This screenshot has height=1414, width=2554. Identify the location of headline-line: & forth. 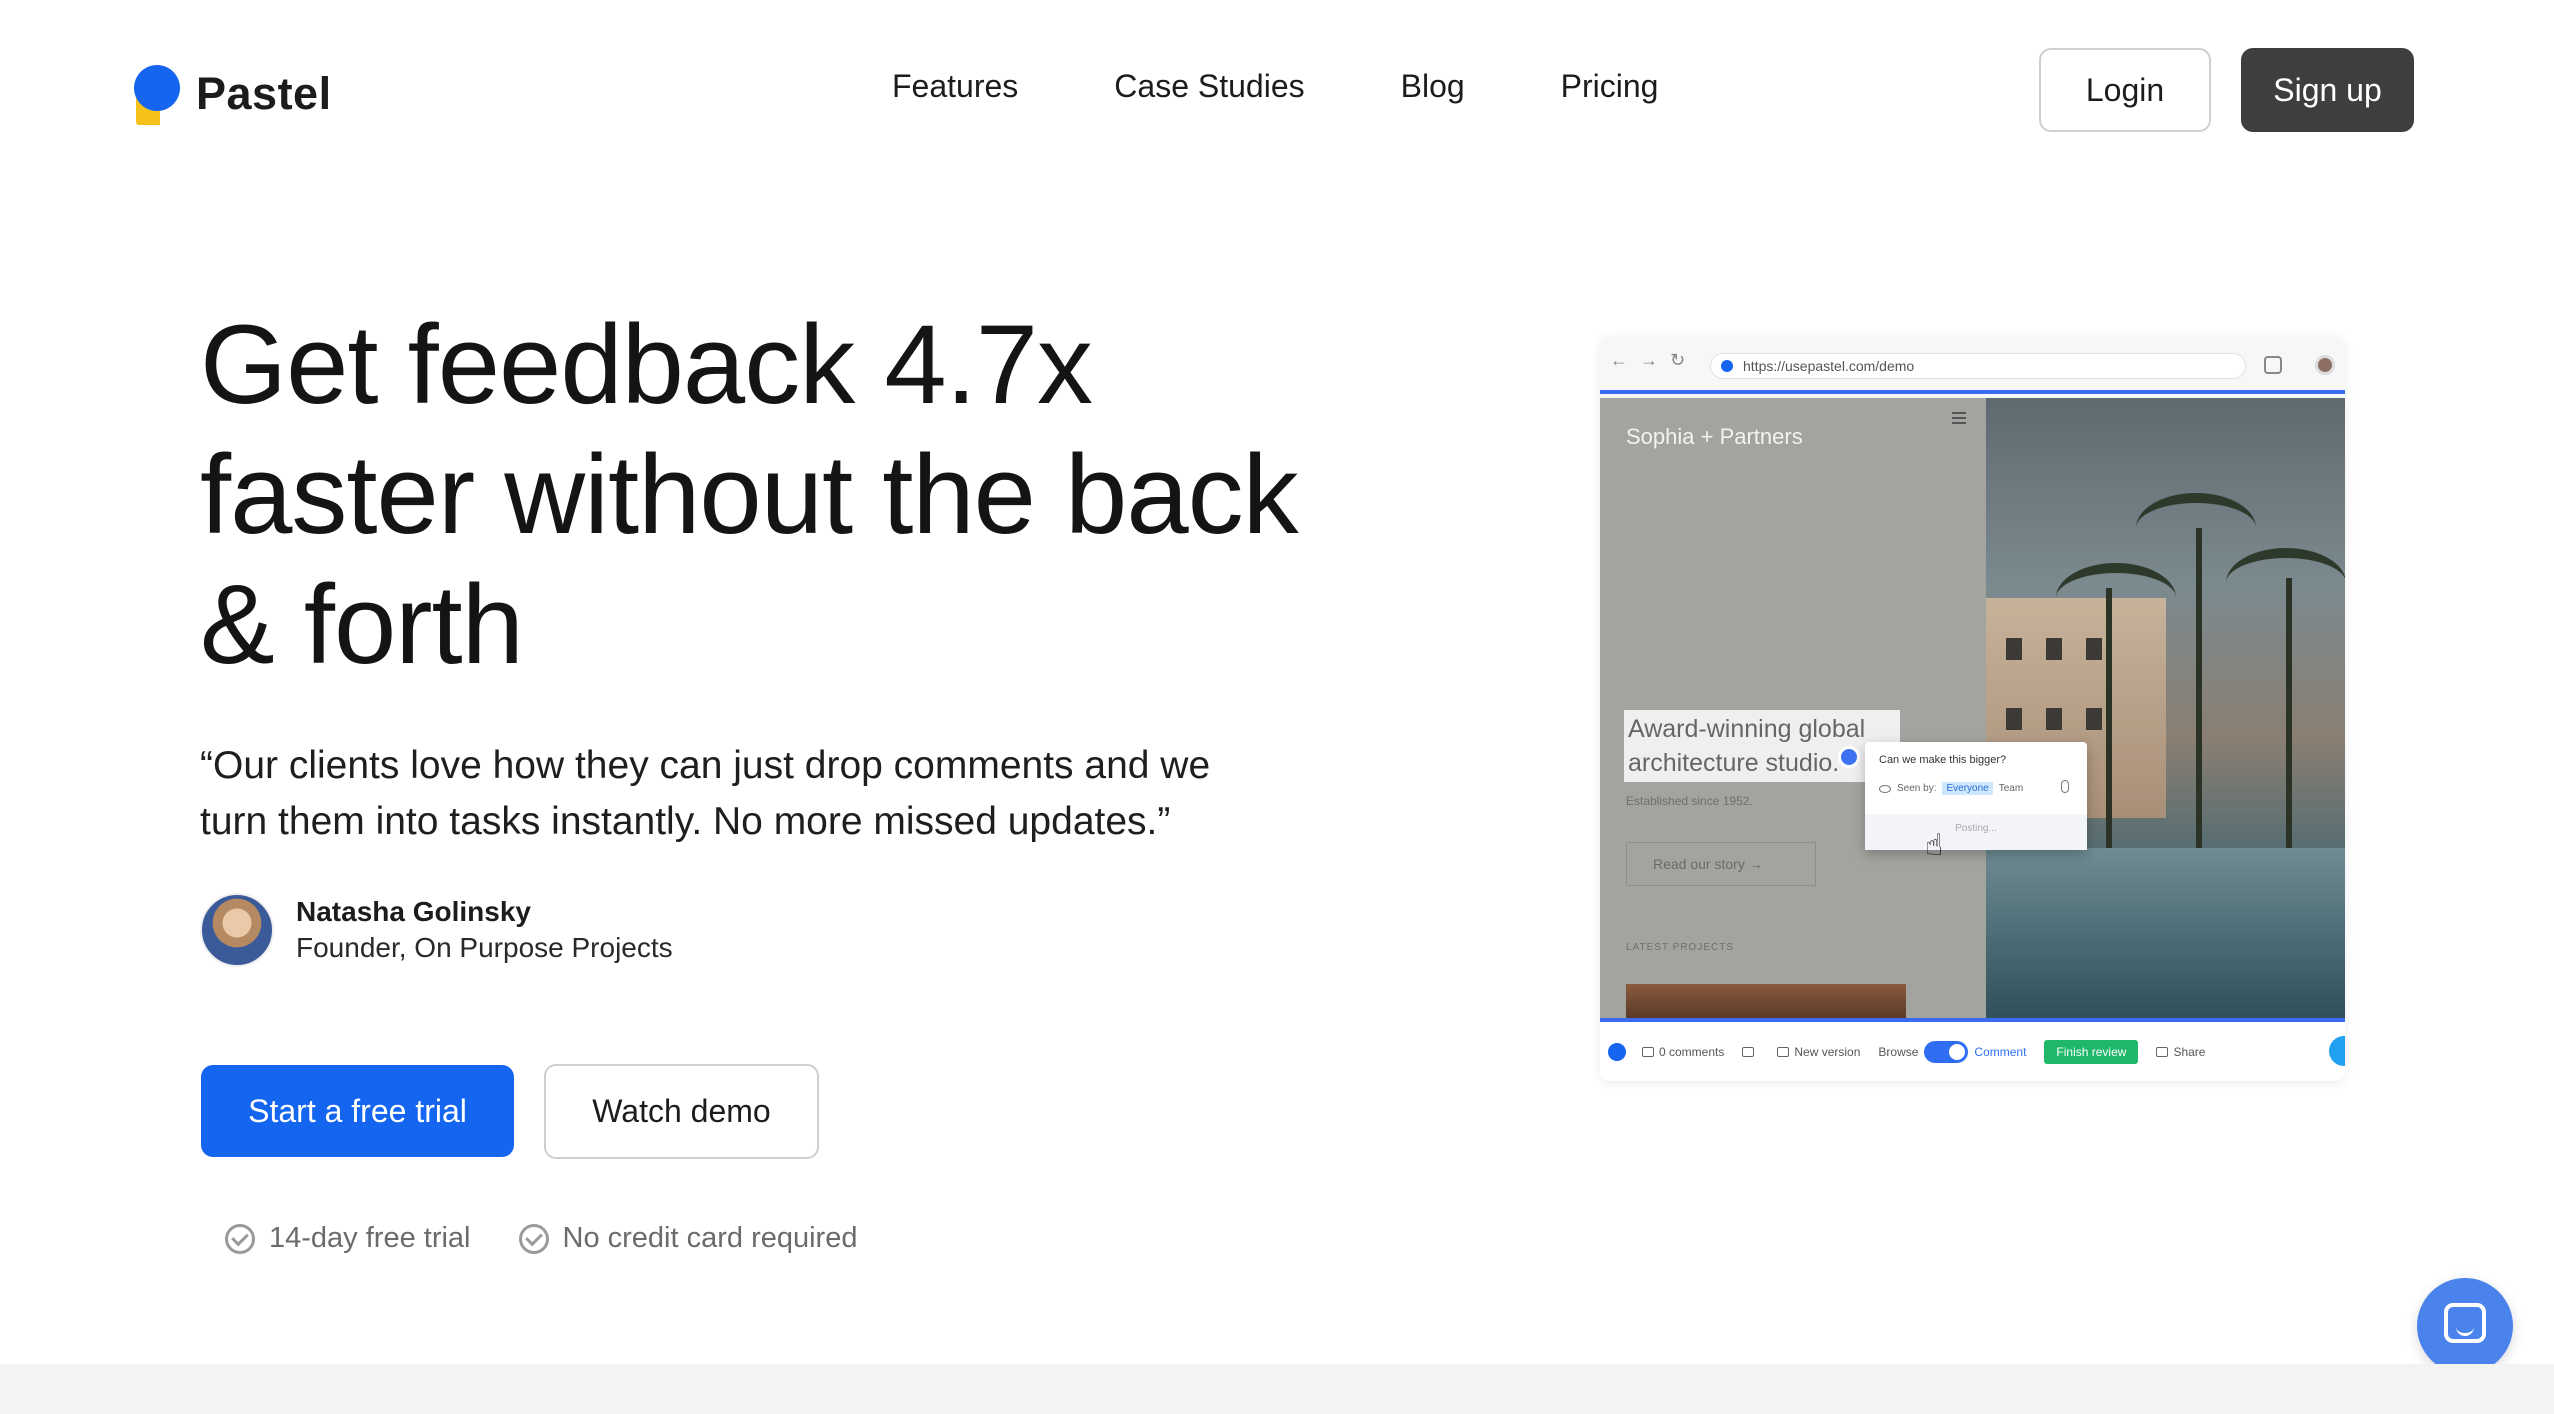
(362, 624).